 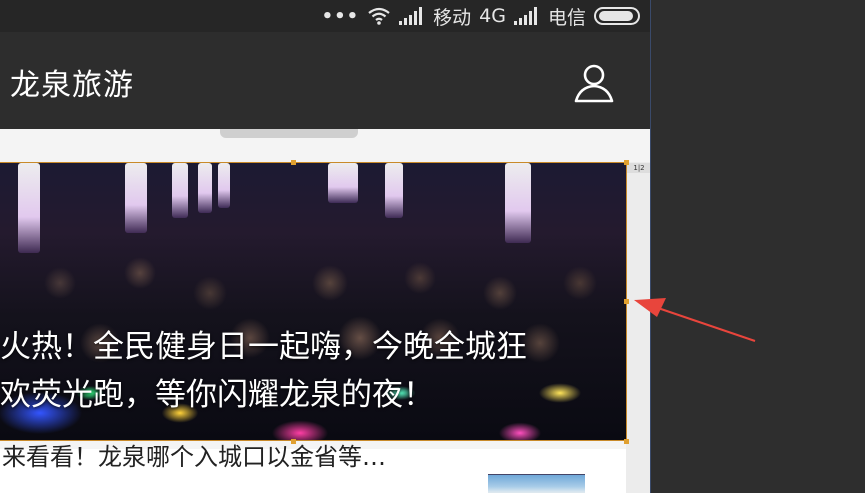 What do you see at coordinates (638, 168) in the screenshot?
I see `size-tag: 1|2` at bounding box center [638, 168].